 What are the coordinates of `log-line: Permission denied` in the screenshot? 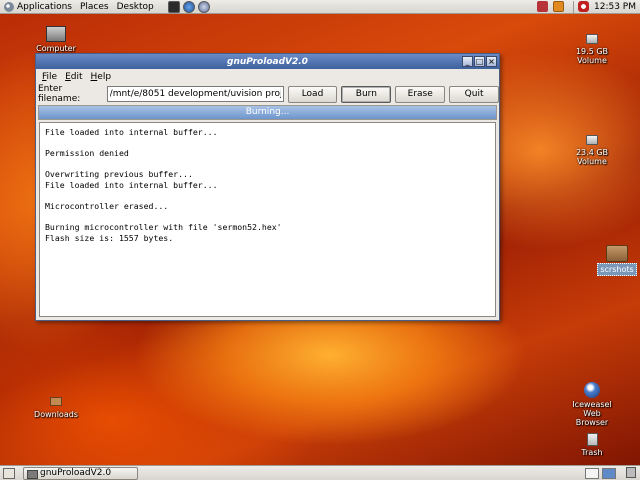 It's located at (87, 153).